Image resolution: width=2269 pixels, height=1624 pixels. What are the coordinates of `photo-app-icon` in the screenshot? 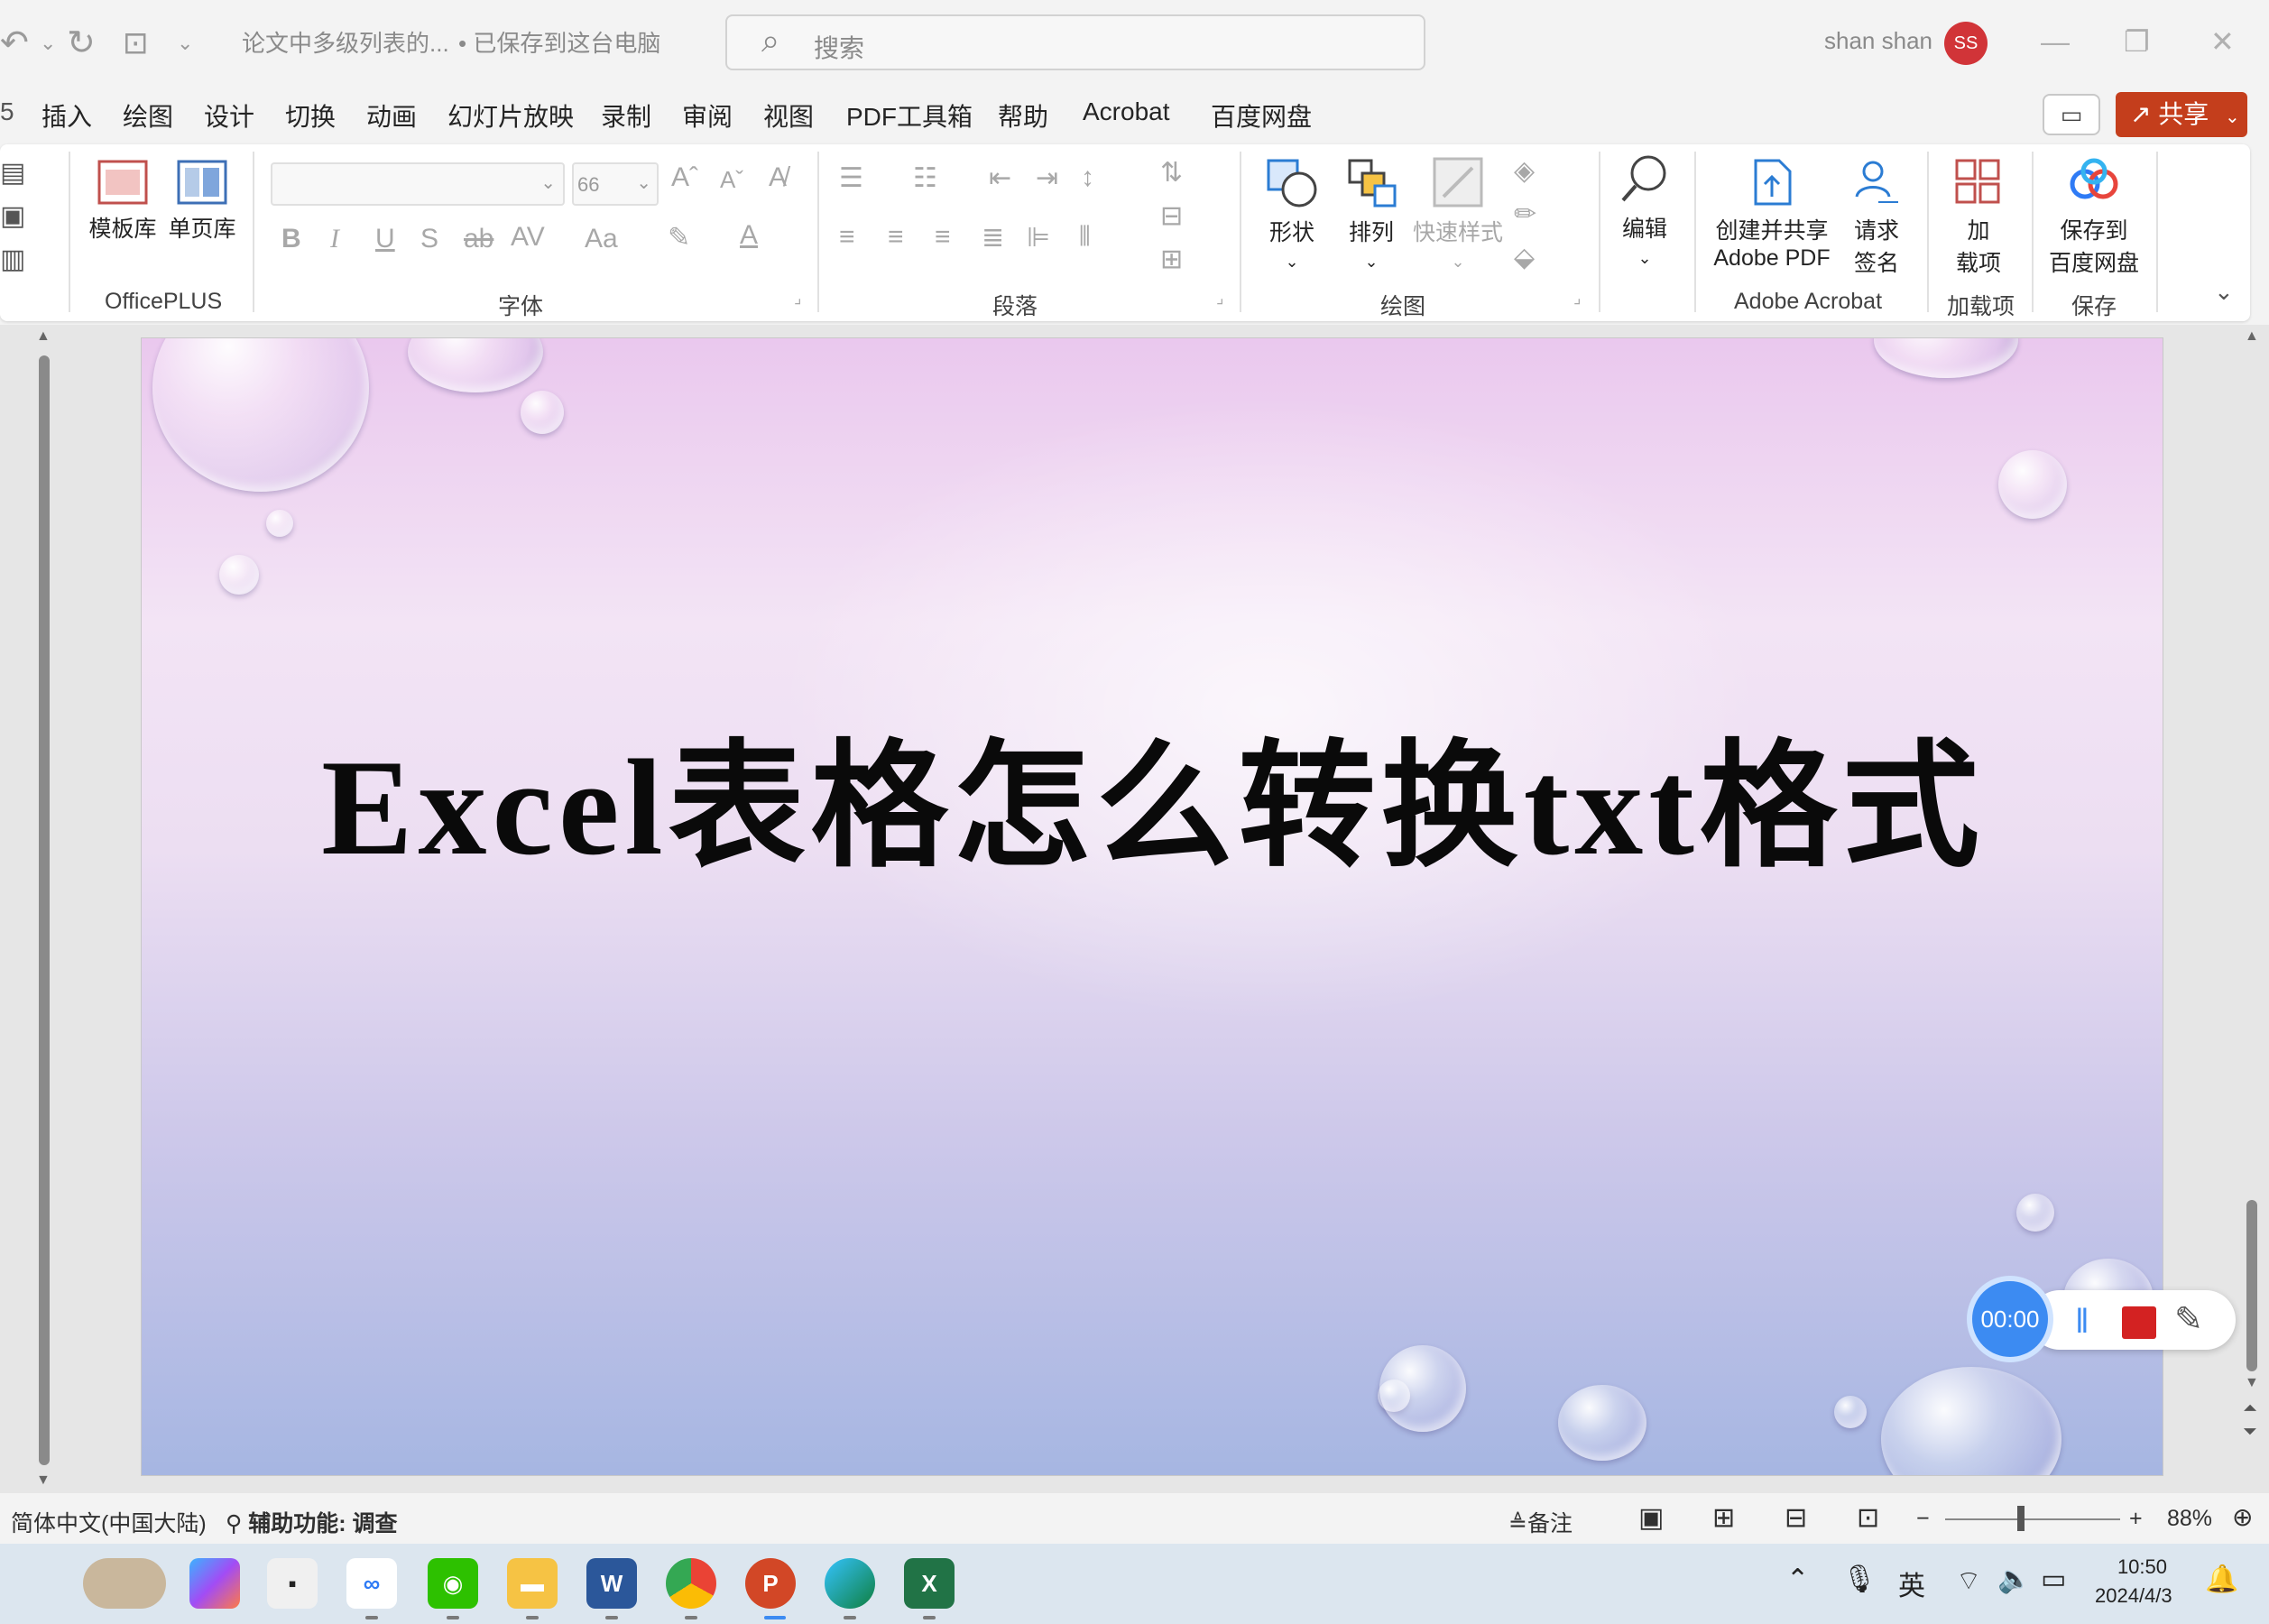 It's located at (124, 1583).